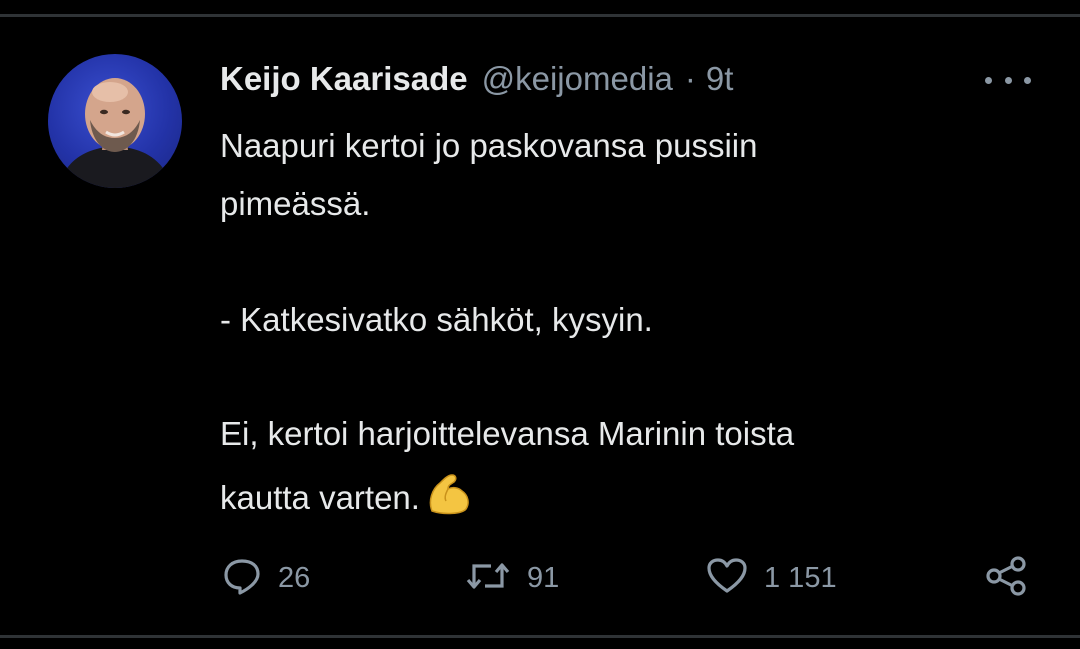  Describe the element at coordinates (720, 79) in the screenshot. I see `tweet-timestamp: 9t` at that location.